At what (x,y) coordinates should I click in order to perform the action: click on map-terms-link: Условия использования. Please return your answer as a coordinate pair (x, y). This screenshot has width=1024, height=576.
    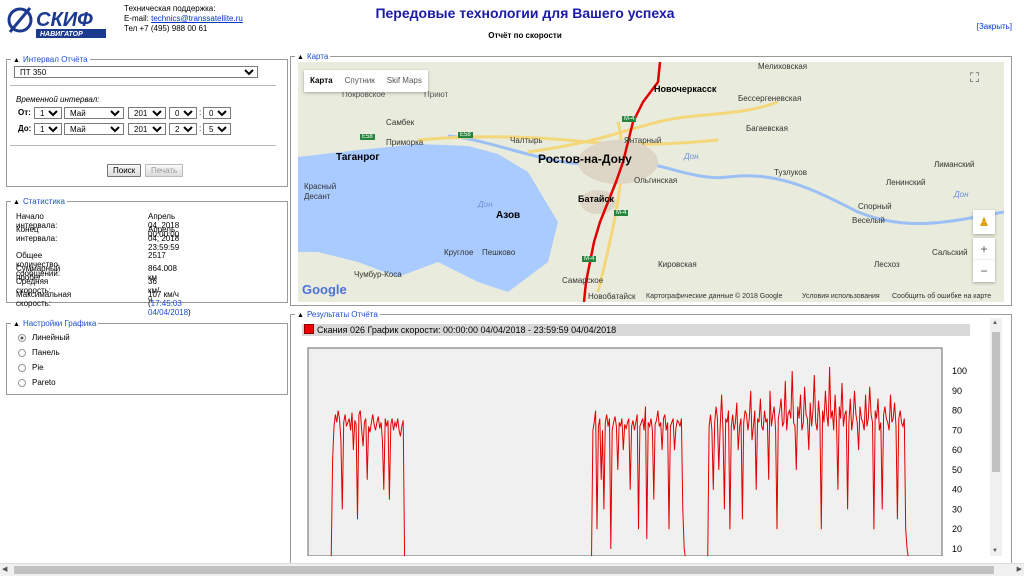
    Looking at the image, I should click on (841, 296).